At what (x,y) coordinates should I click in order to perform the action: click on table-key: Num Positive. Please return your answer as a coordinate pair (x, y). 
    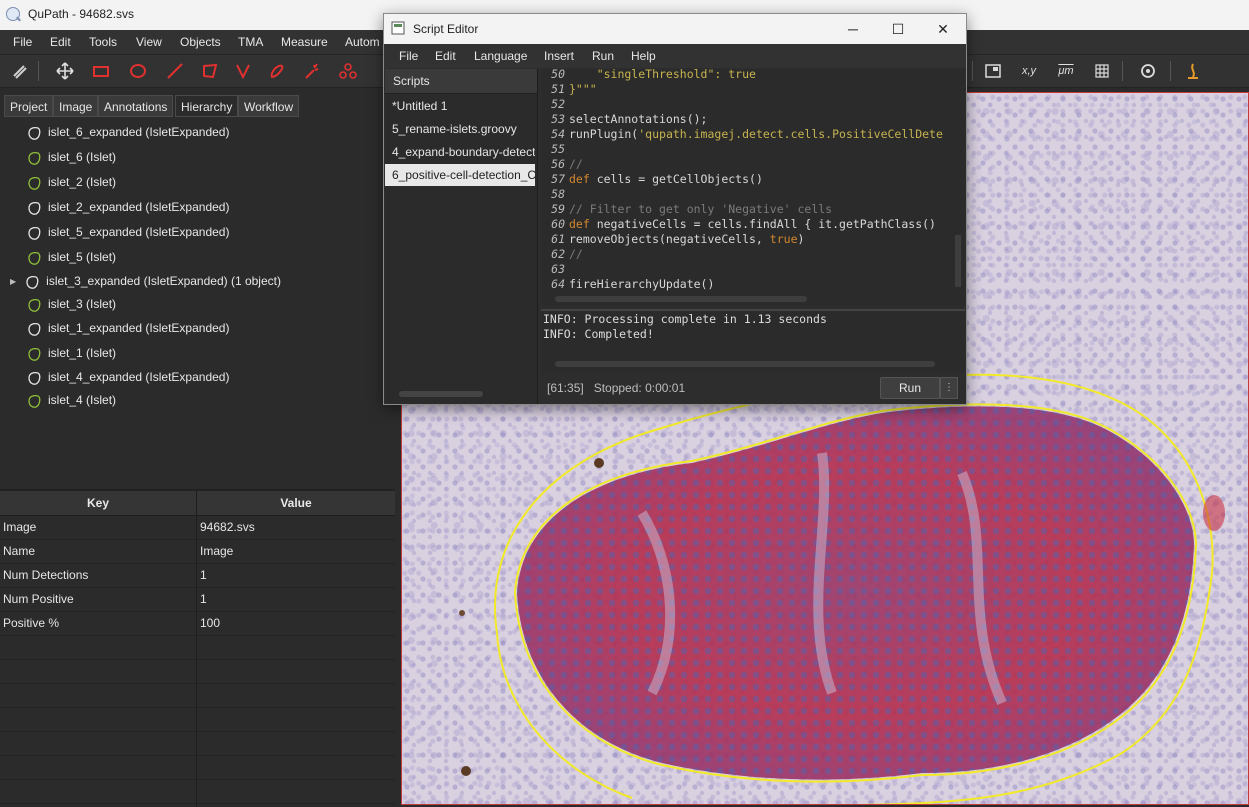
    Looking at the image, I should click on (38, 599).